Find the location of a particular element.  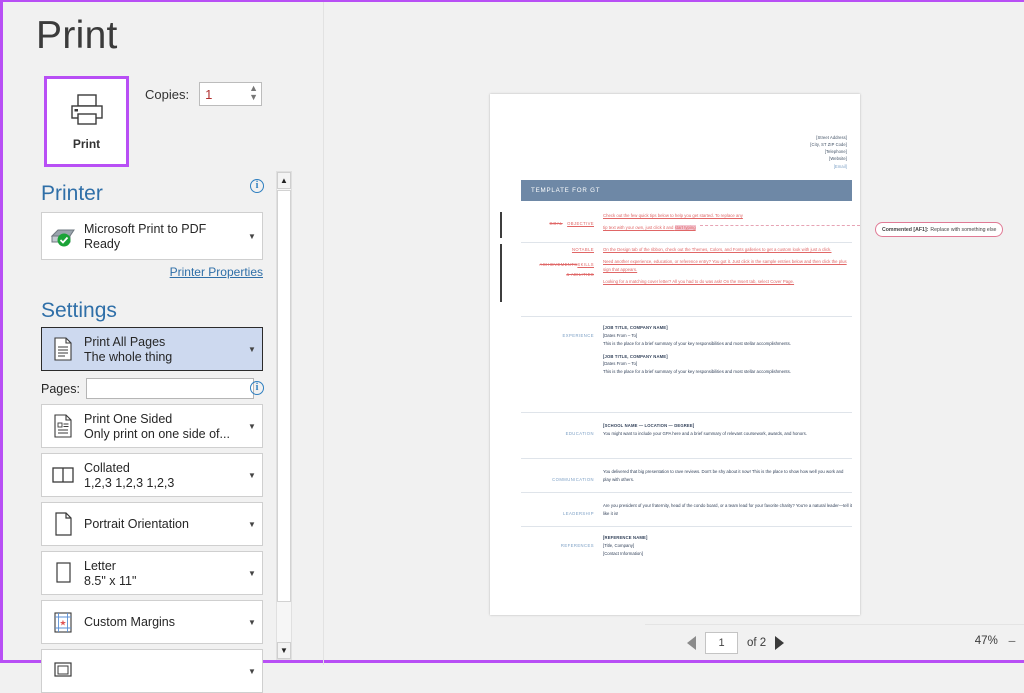

setting-collation: Collated 1,2,3 1,2,3 1,2,3 ▼ is located at coordinates (152, 475).